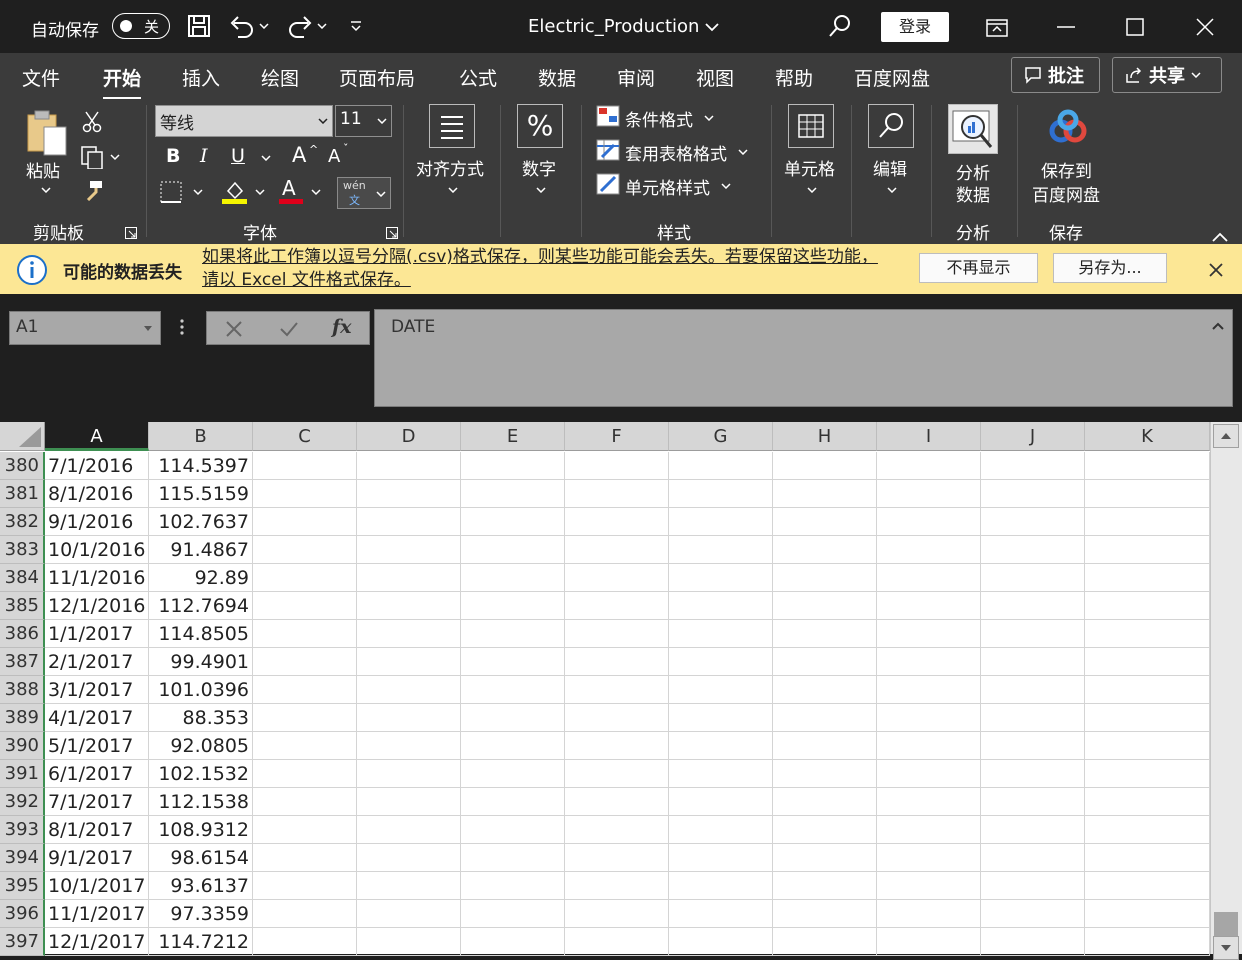 This screenshot has width=1242, height=960. What do you see at coordinates (978, 268) in the screenshot?
I see `dont-show-again-button: 不再显示` at bounding box center [978, 268].